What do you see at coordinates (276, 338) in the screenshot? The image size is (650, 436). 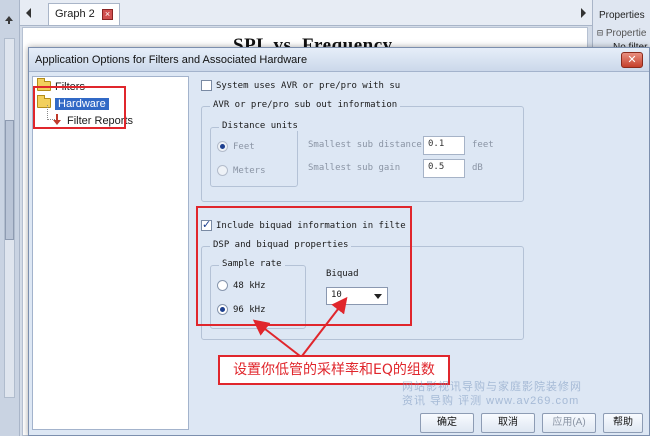 I see `arrow-to-sample-rate` at bounding box center [276, 338].